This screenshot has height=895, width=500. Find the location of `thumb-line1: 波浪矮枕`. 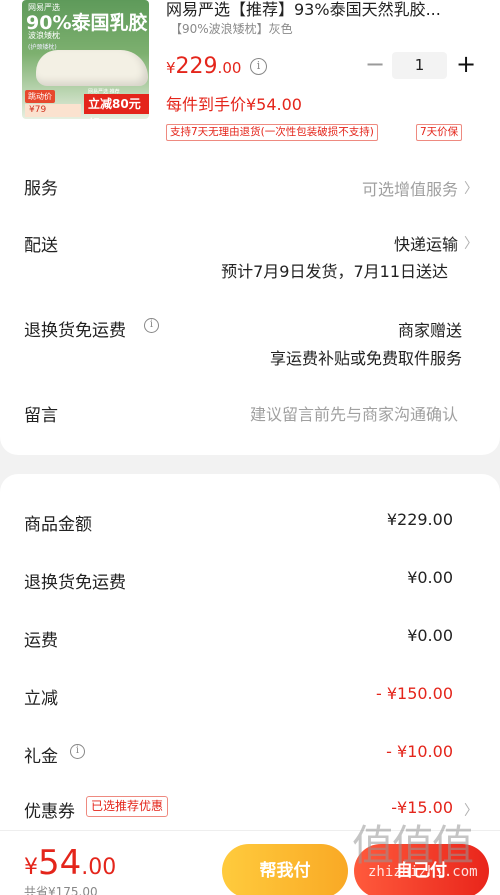

thumb-line1: 波浪矮枕 is located at coordinates (44, 35).